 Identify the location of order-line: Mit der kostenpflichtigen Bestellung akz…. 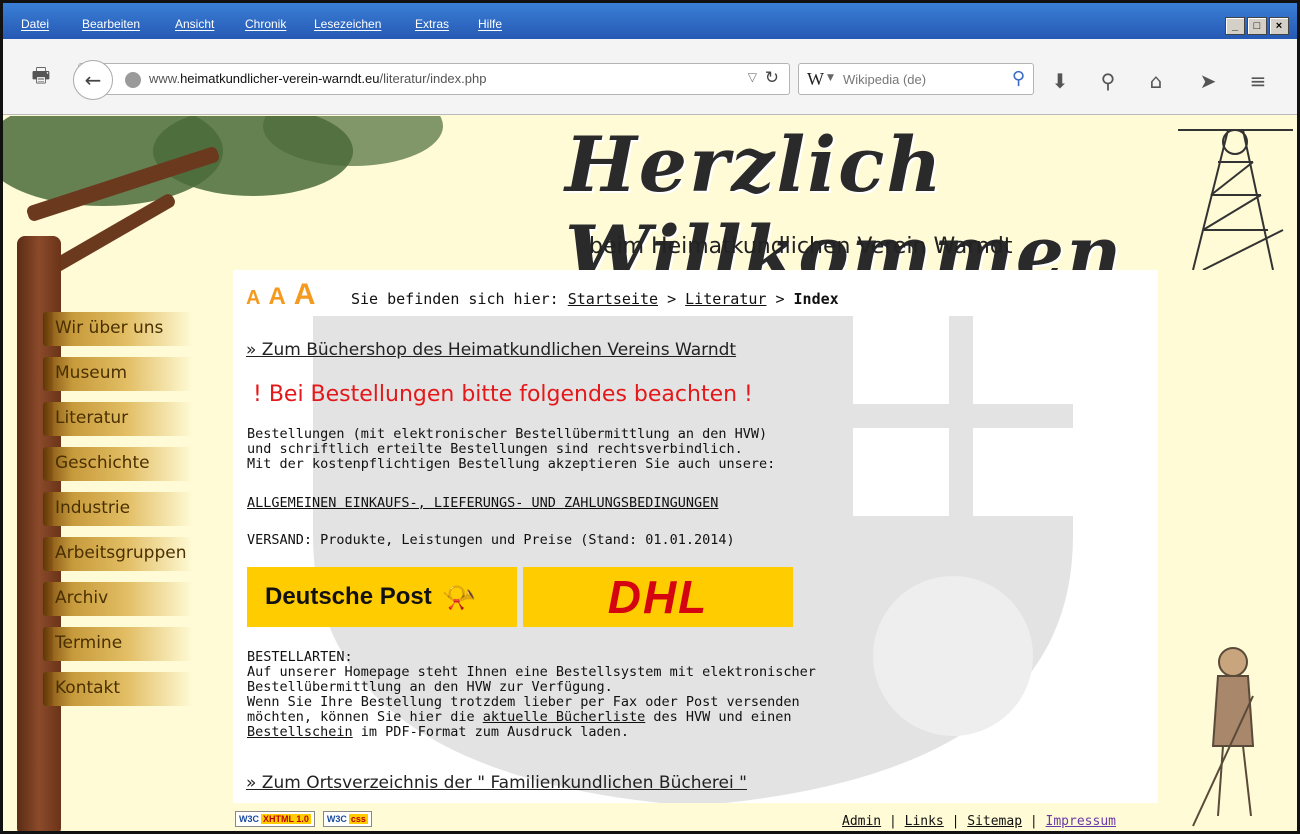
(511, 464).